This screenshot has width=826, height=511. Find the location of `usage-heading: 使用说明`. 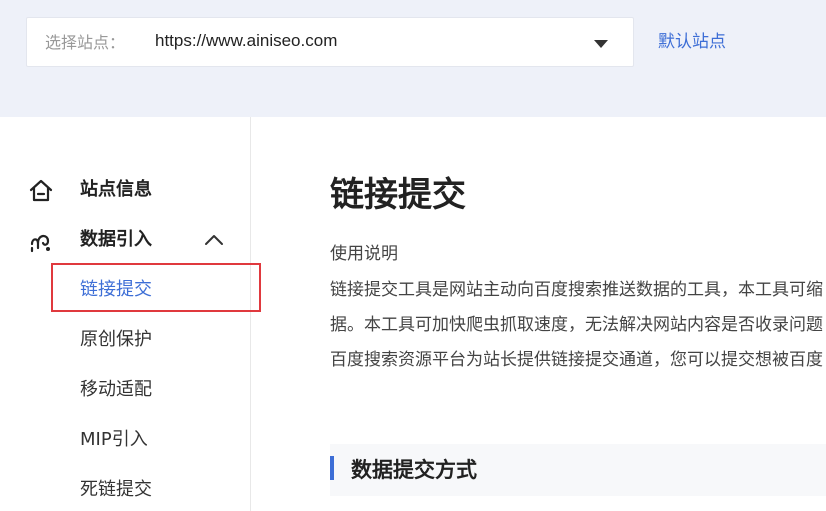

usage-heading: 使用说明 is located at coordinates (364, 254).